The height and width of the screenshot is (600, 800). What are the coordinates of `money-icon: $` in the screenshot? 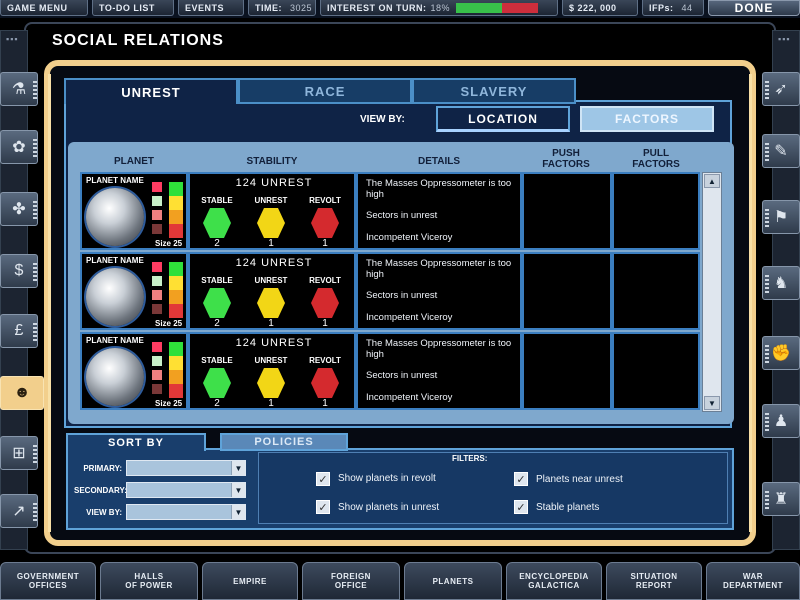 It's located at (19, 271).